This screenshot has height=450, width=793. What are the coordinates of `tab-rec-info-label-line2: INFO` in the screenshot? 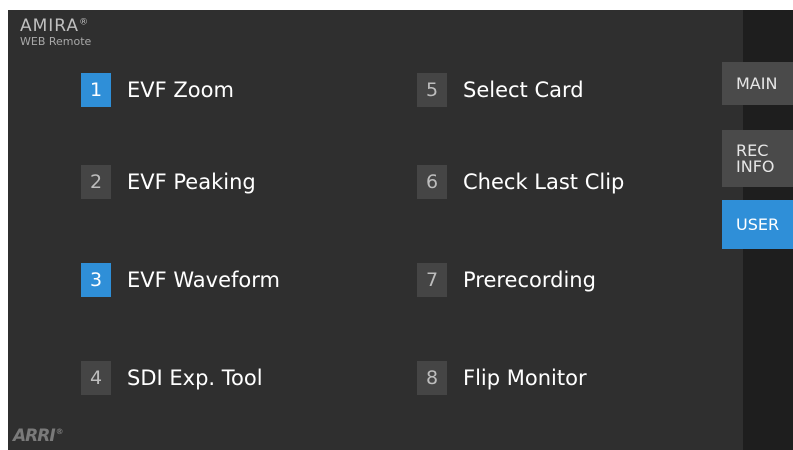 It's located at (755, 166).